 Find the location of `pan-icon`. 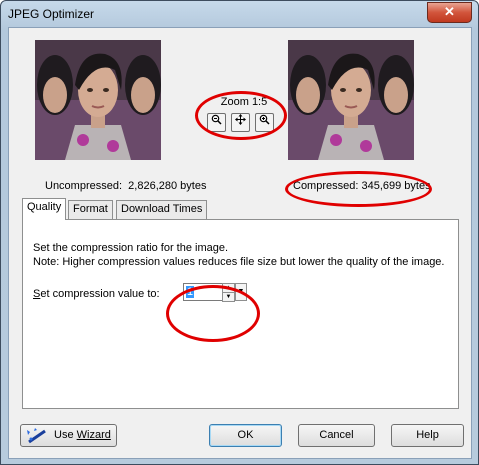

pan-icon is located at coordinates (240, 121).